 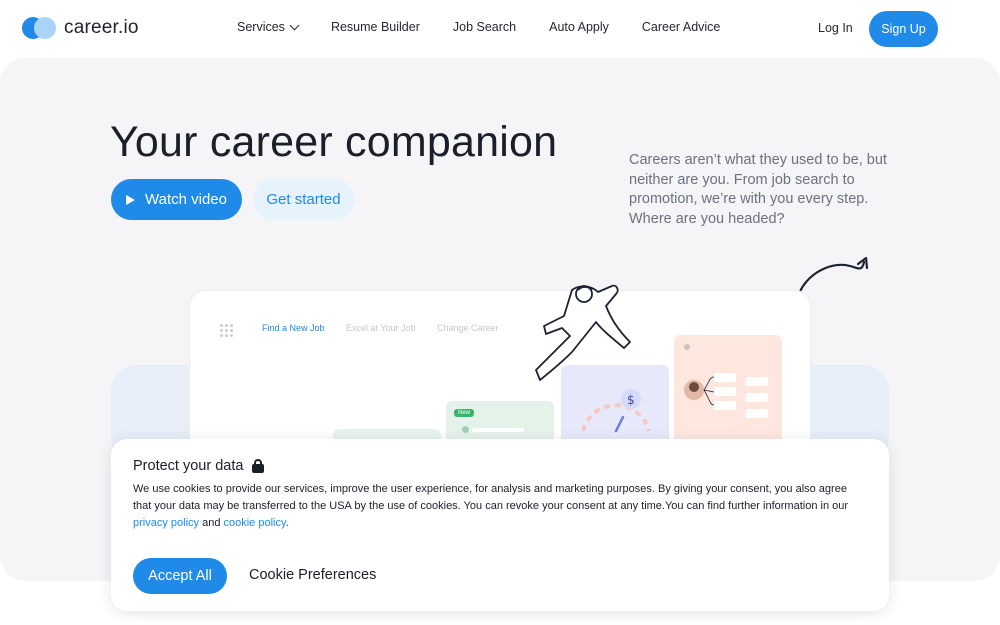 I want to click on watch-video-button: Watch video, so click(x=176, y=199).